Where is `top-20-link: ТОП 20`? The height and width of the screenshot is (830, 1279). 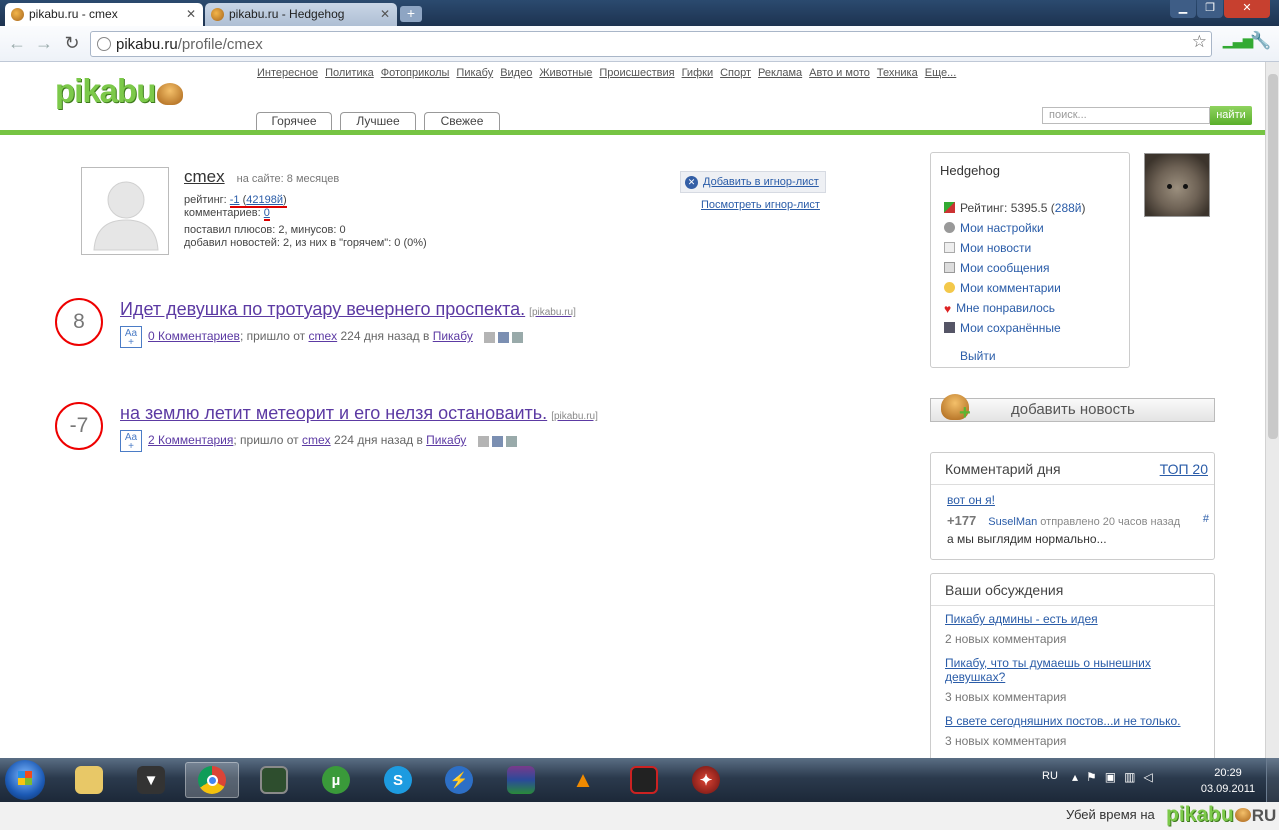
top-20-link: ТОП 20 is located at coordinates (1184, 469).